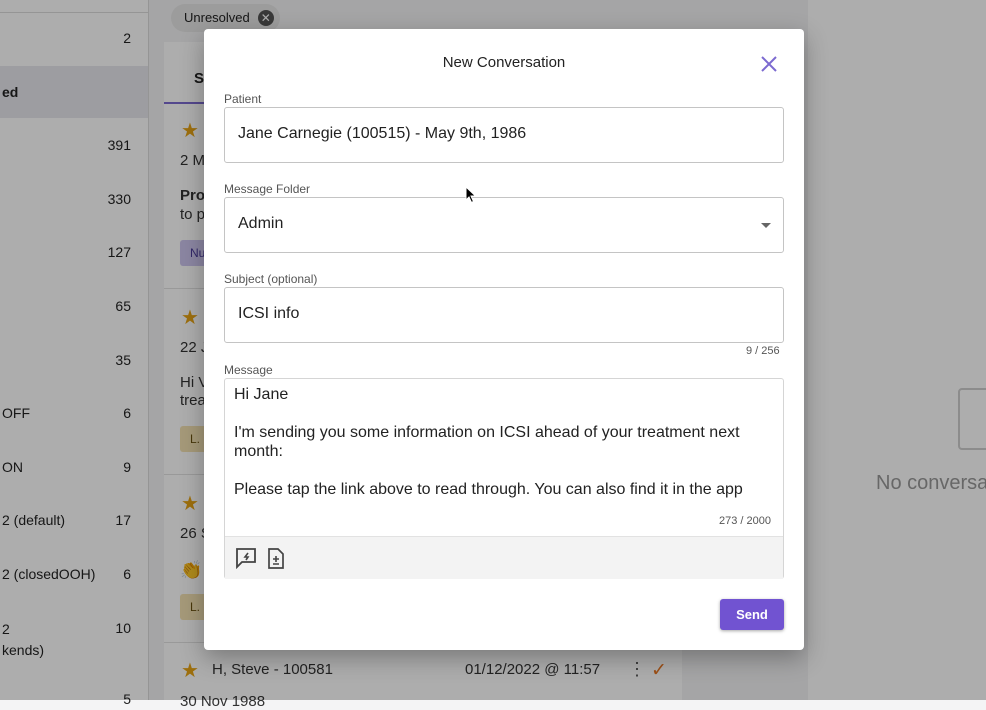 The width and height of the screenshot is (986, 710). What do you see at coordinates (745, 521) in the screenshot?
I see `message-char-counter: 273 / 2000` at bounding box center [745, 521].